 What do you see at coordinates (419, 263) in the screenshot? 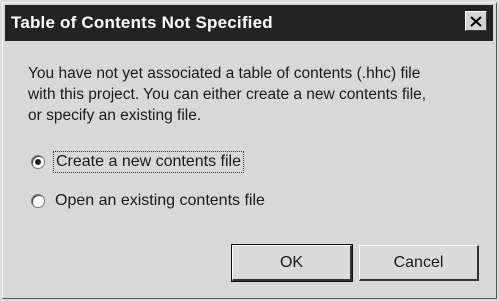
I see `cancel-button: Cancel` at bounding box center [419, 263].